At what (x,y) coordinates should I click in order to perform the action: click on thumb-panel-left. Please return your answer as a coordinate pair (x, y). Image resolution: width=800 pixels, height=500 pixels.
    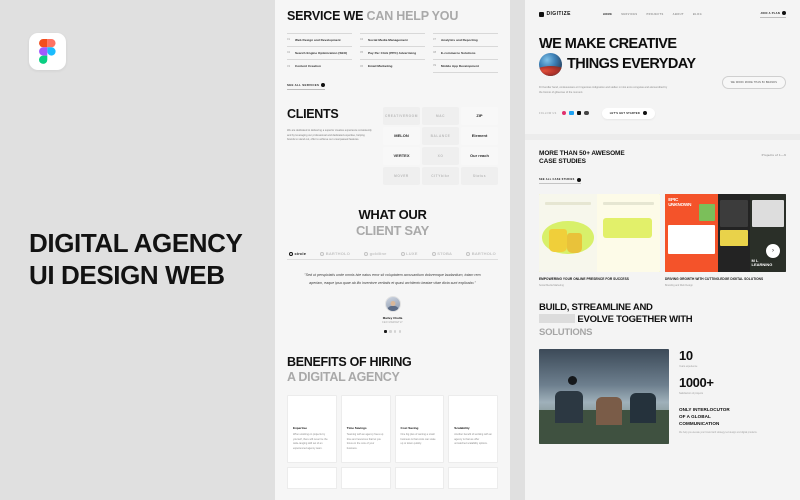
    Looking at the image, I should click on (568, 233).